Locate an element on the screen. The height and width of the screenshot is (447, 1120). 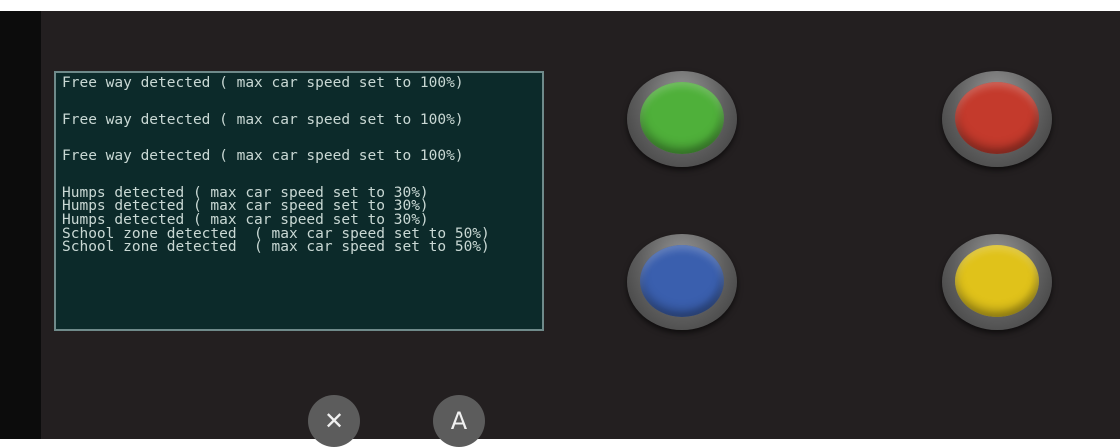
left-edge-bar is located at coordinates (20, 225).